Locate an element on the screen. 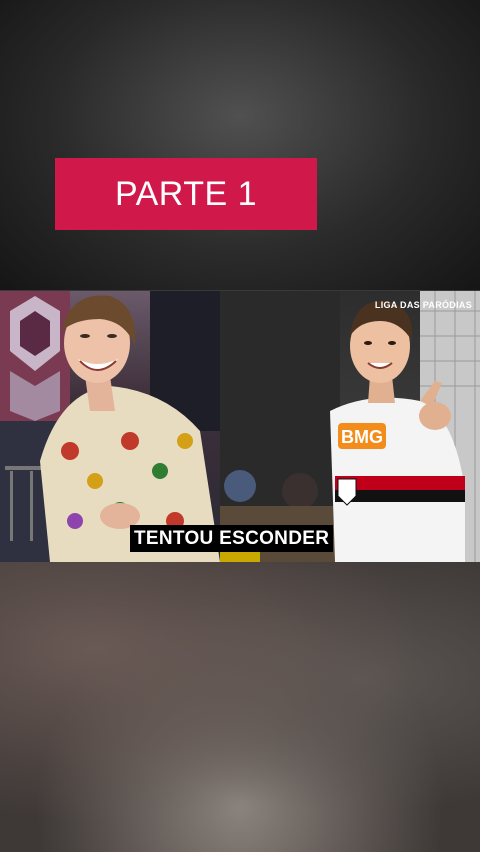  part-banner: PARTE 1 is located at coordinates (186, 194).